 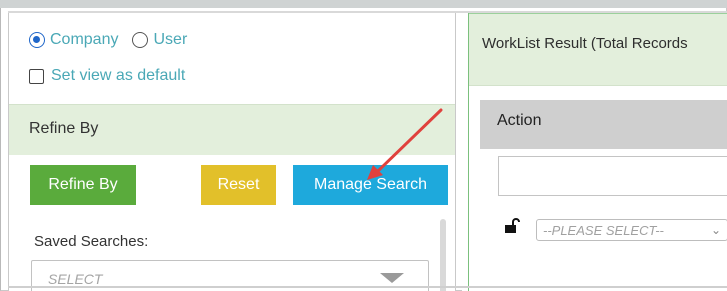 I want to click on worklist-header: WorkList Result (Total Records, so click(x=598, y=49).